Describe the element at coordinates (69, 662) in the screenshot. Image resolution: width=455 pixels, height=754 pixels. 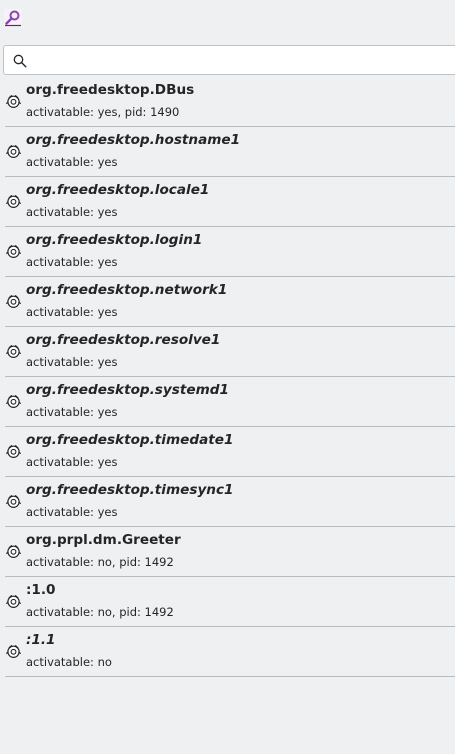
I see `service-status: activatable: no` at that location.